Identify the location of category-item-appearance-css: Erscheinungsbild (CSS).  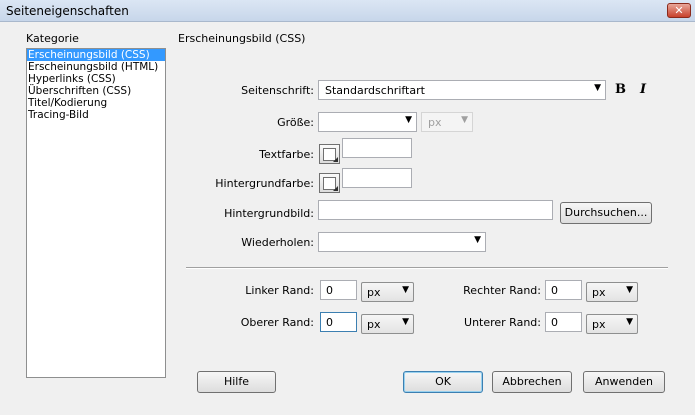
(96, 55).